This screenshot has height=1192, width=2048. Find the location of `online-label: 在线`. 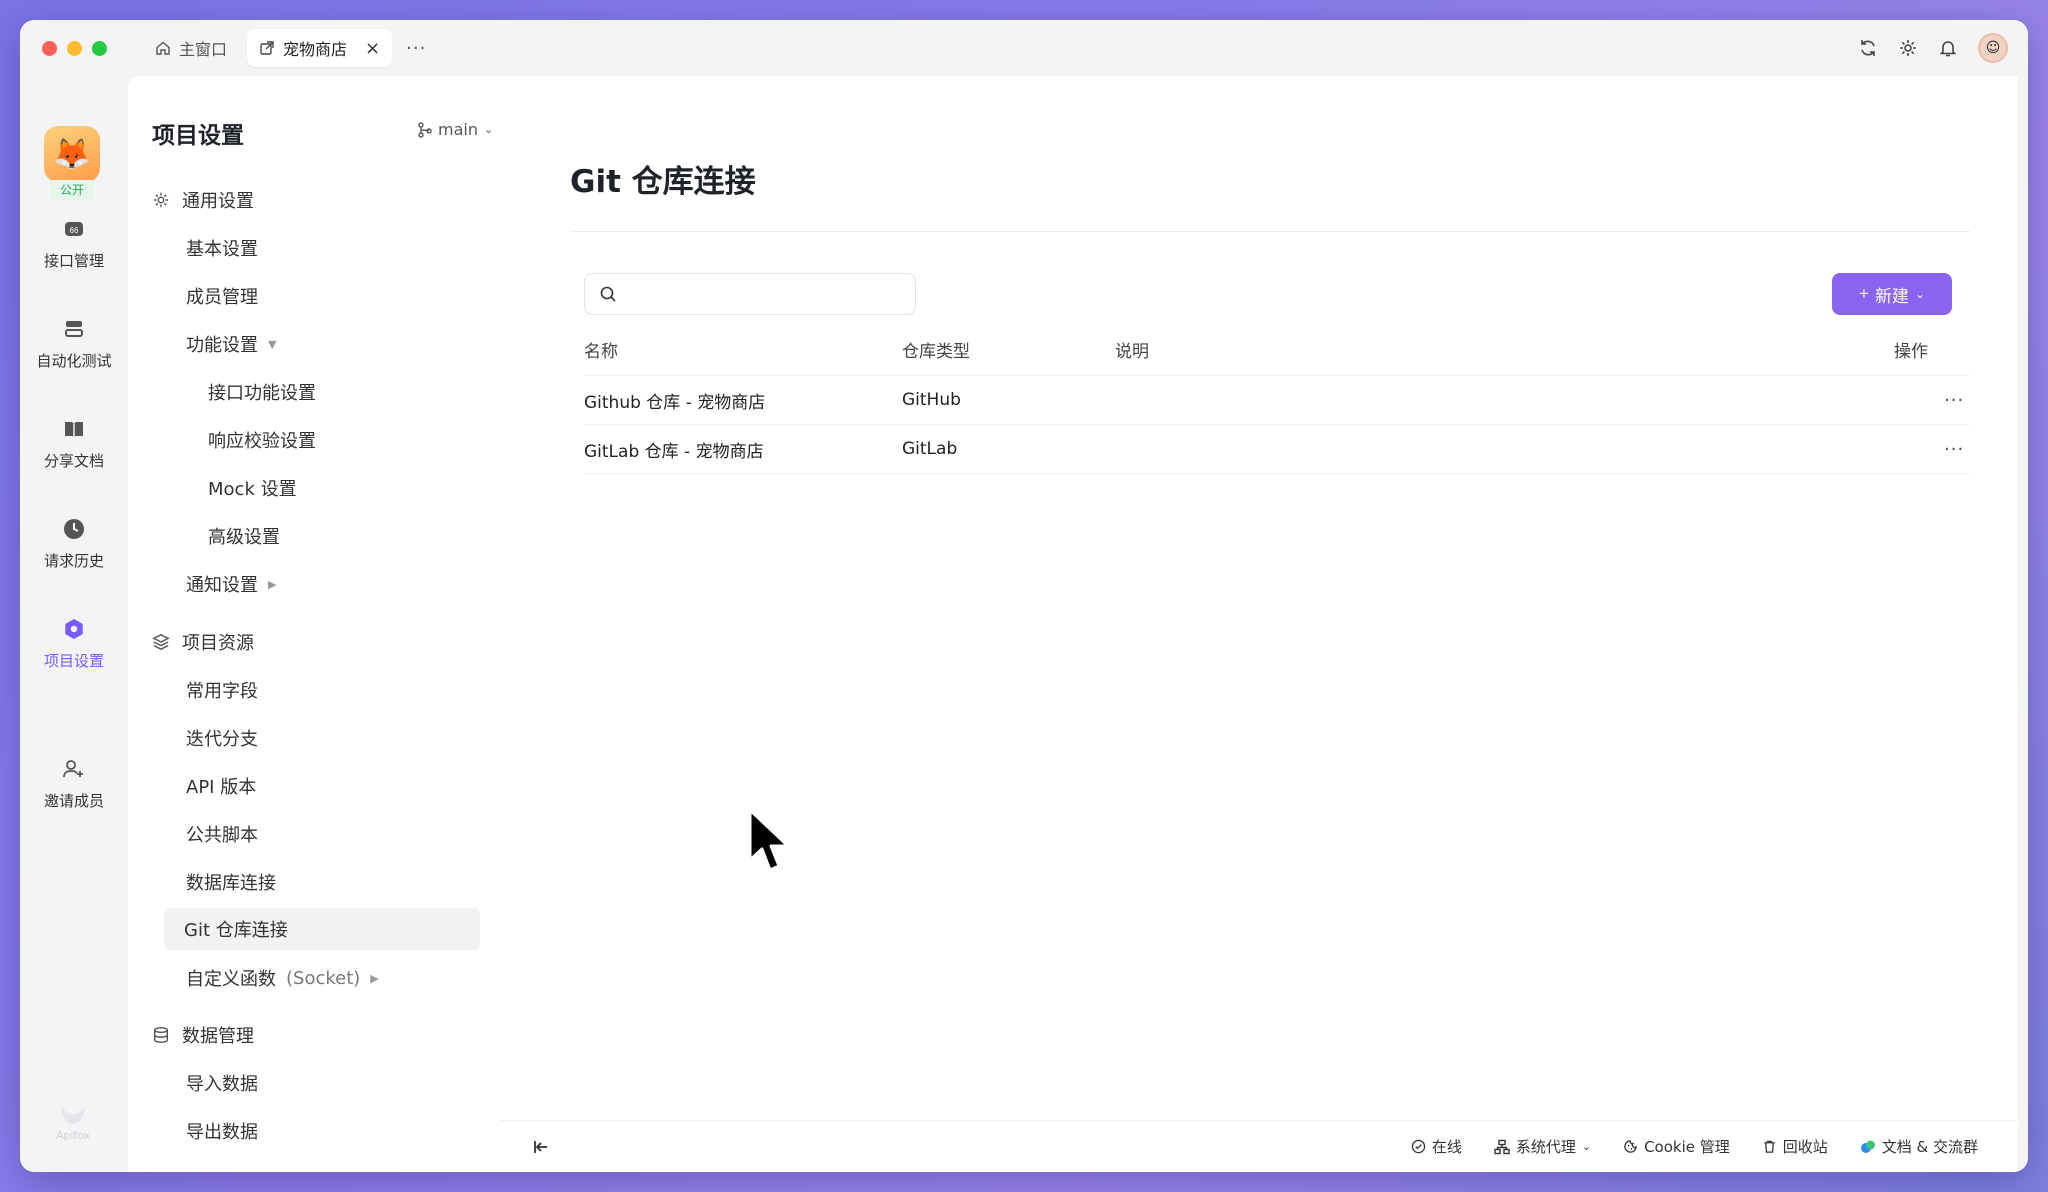

online-label: 在线 is located at coordinates (1446, 1147).